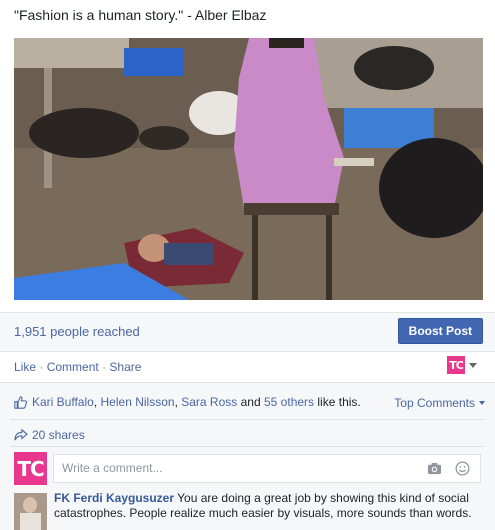 This screenshot has height=530, width=495. I want to click on others-link: 55 others, so click(289, 402).